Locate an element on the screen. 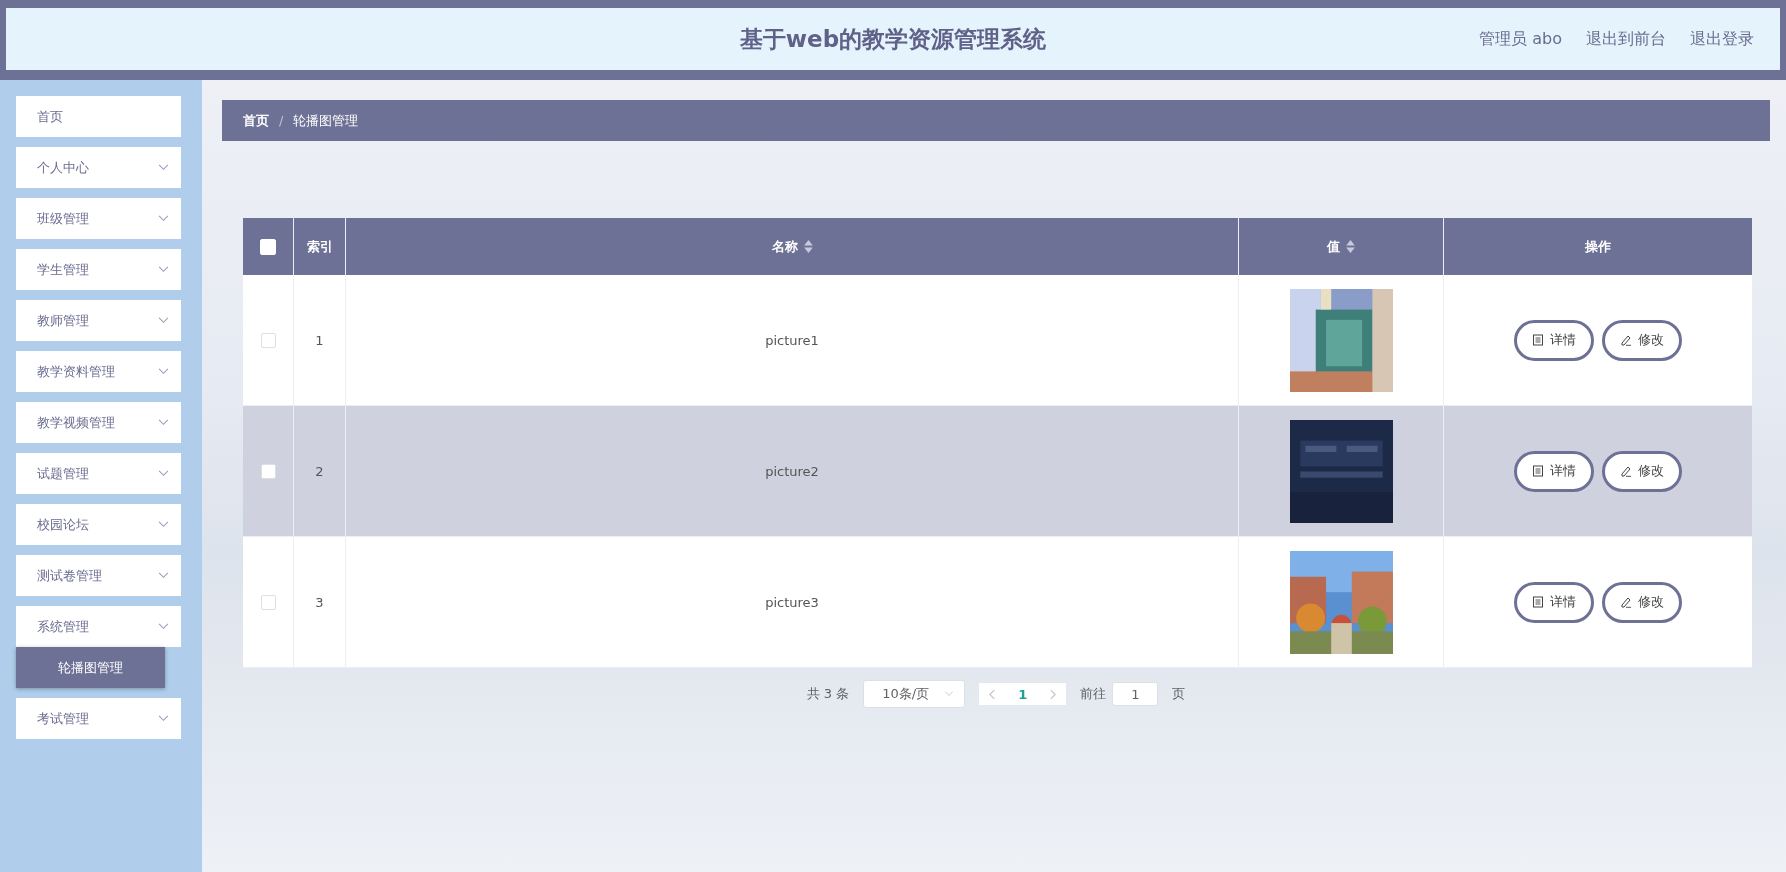  app-title: 基于web的教学资源管理系统 is located at coordinates (893, 39).